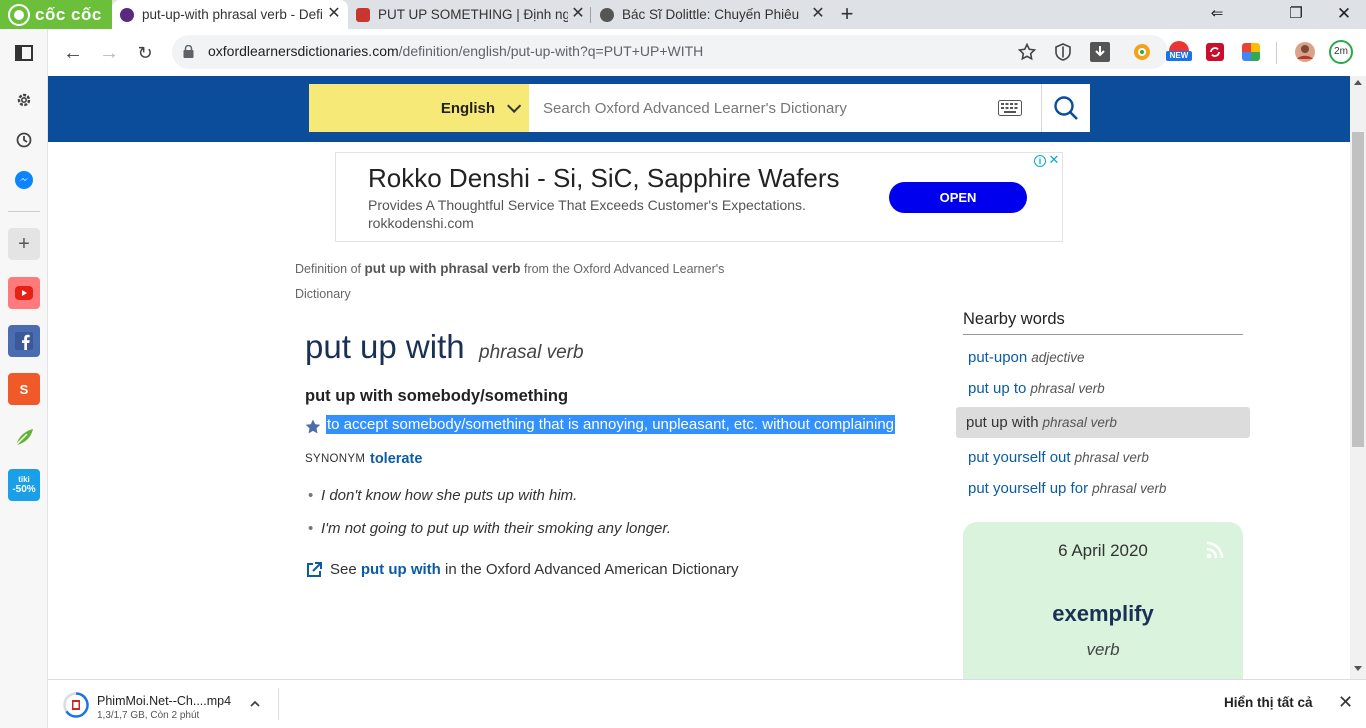 The height and width of the screenshot is (728, 1366). What do you see at coordinates (24, 100) in the screenshot?
I see `settings-gear-icon` at bounding box center [24, 100].